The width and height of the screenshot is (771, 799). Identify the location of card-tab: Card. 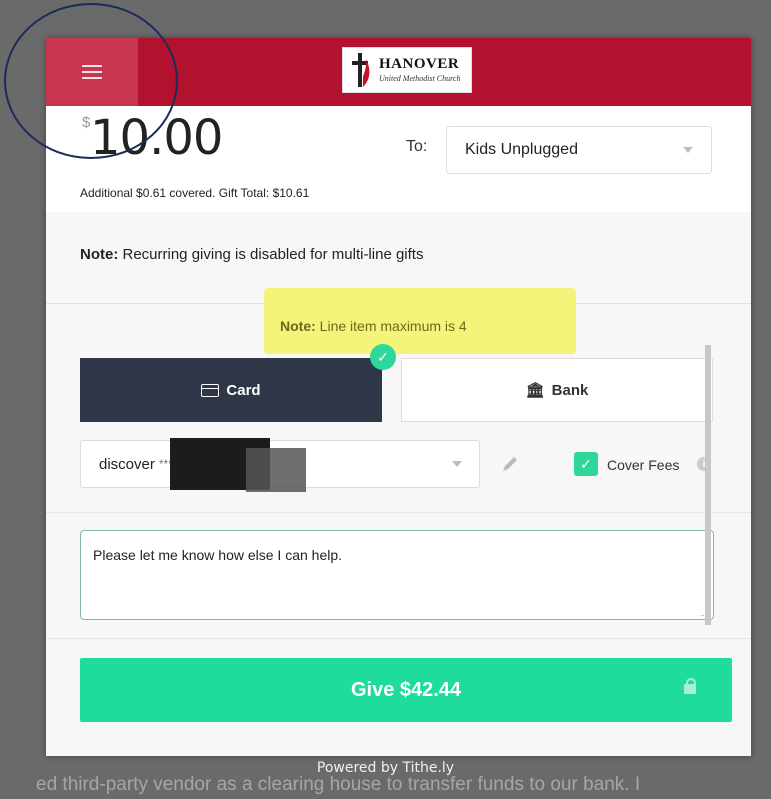
(231, 390).